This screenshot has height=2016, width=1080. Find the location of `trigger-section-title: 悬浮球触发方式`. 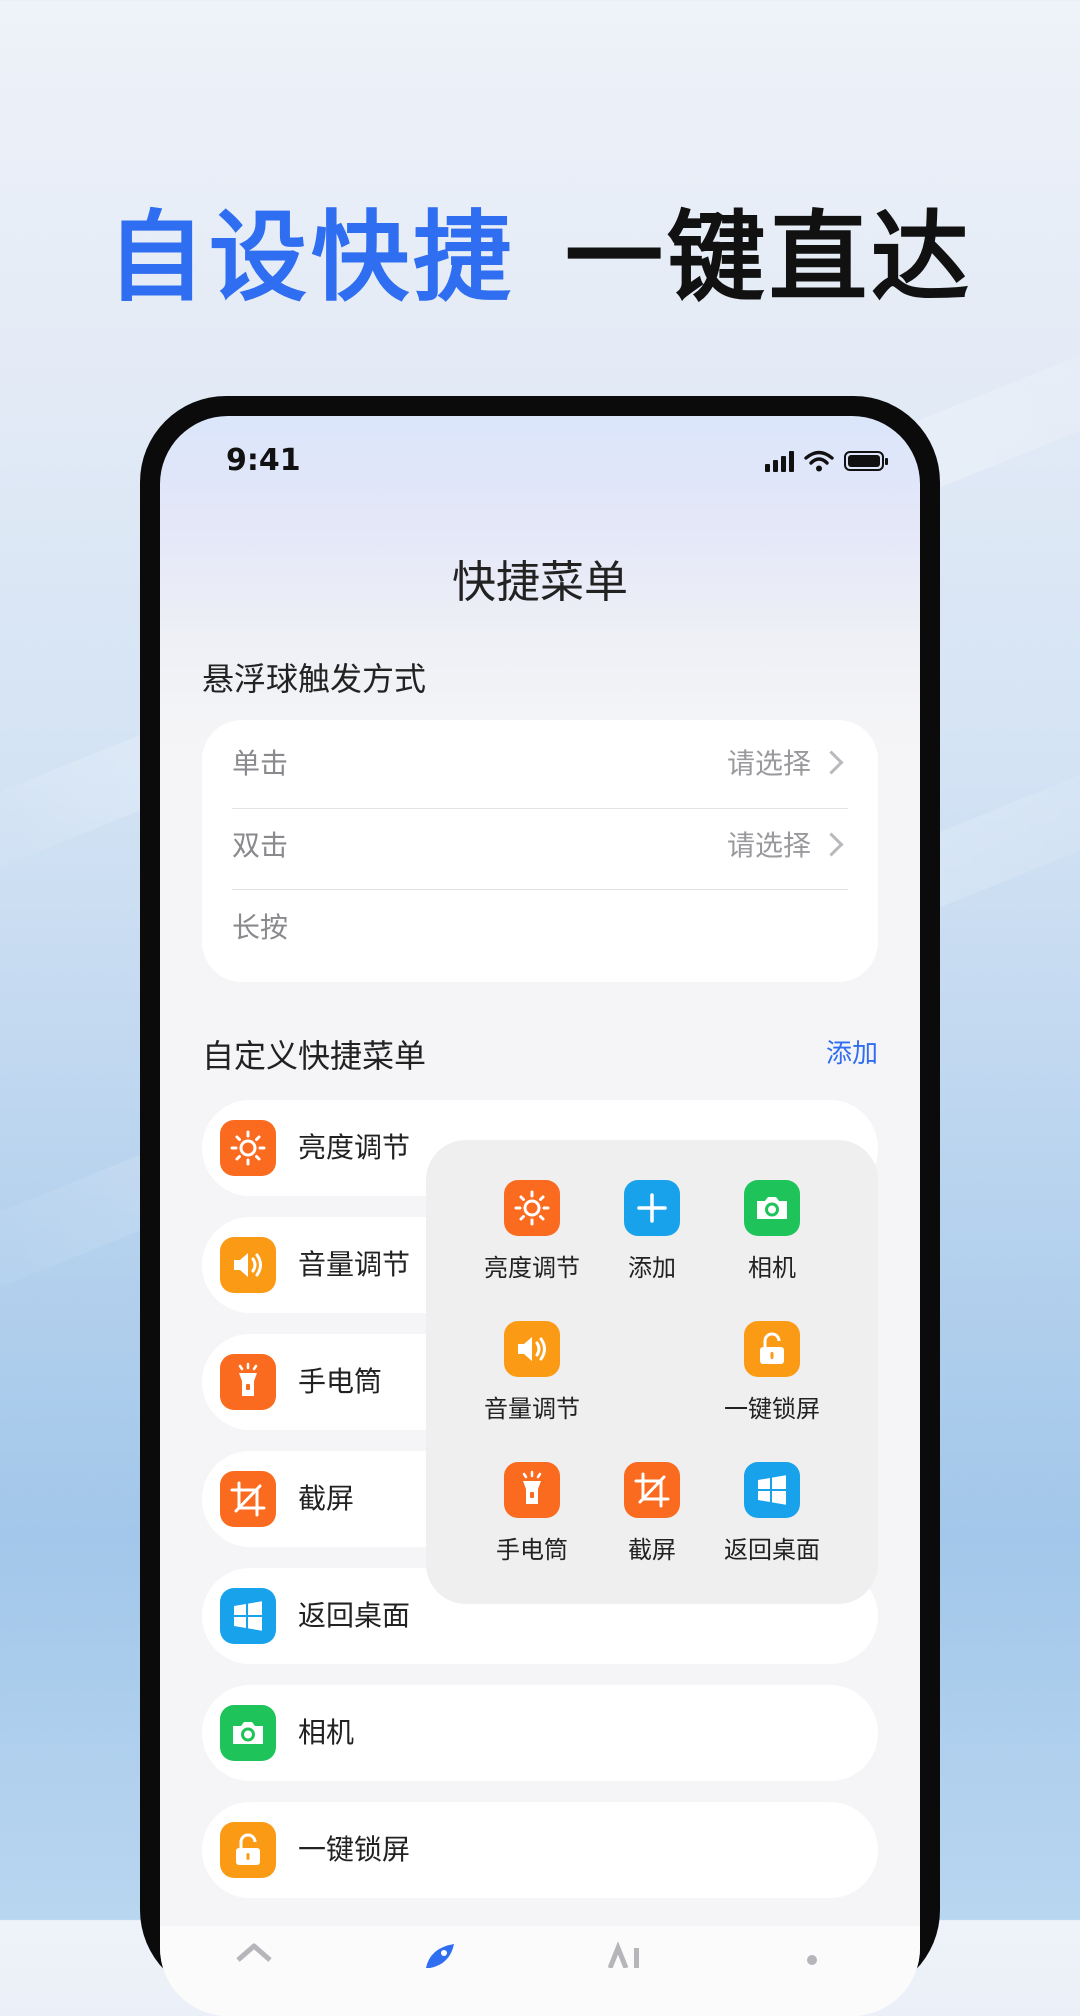

trigger-section-title: 悬浮球触发方式 is located at coordinates (314, 679).